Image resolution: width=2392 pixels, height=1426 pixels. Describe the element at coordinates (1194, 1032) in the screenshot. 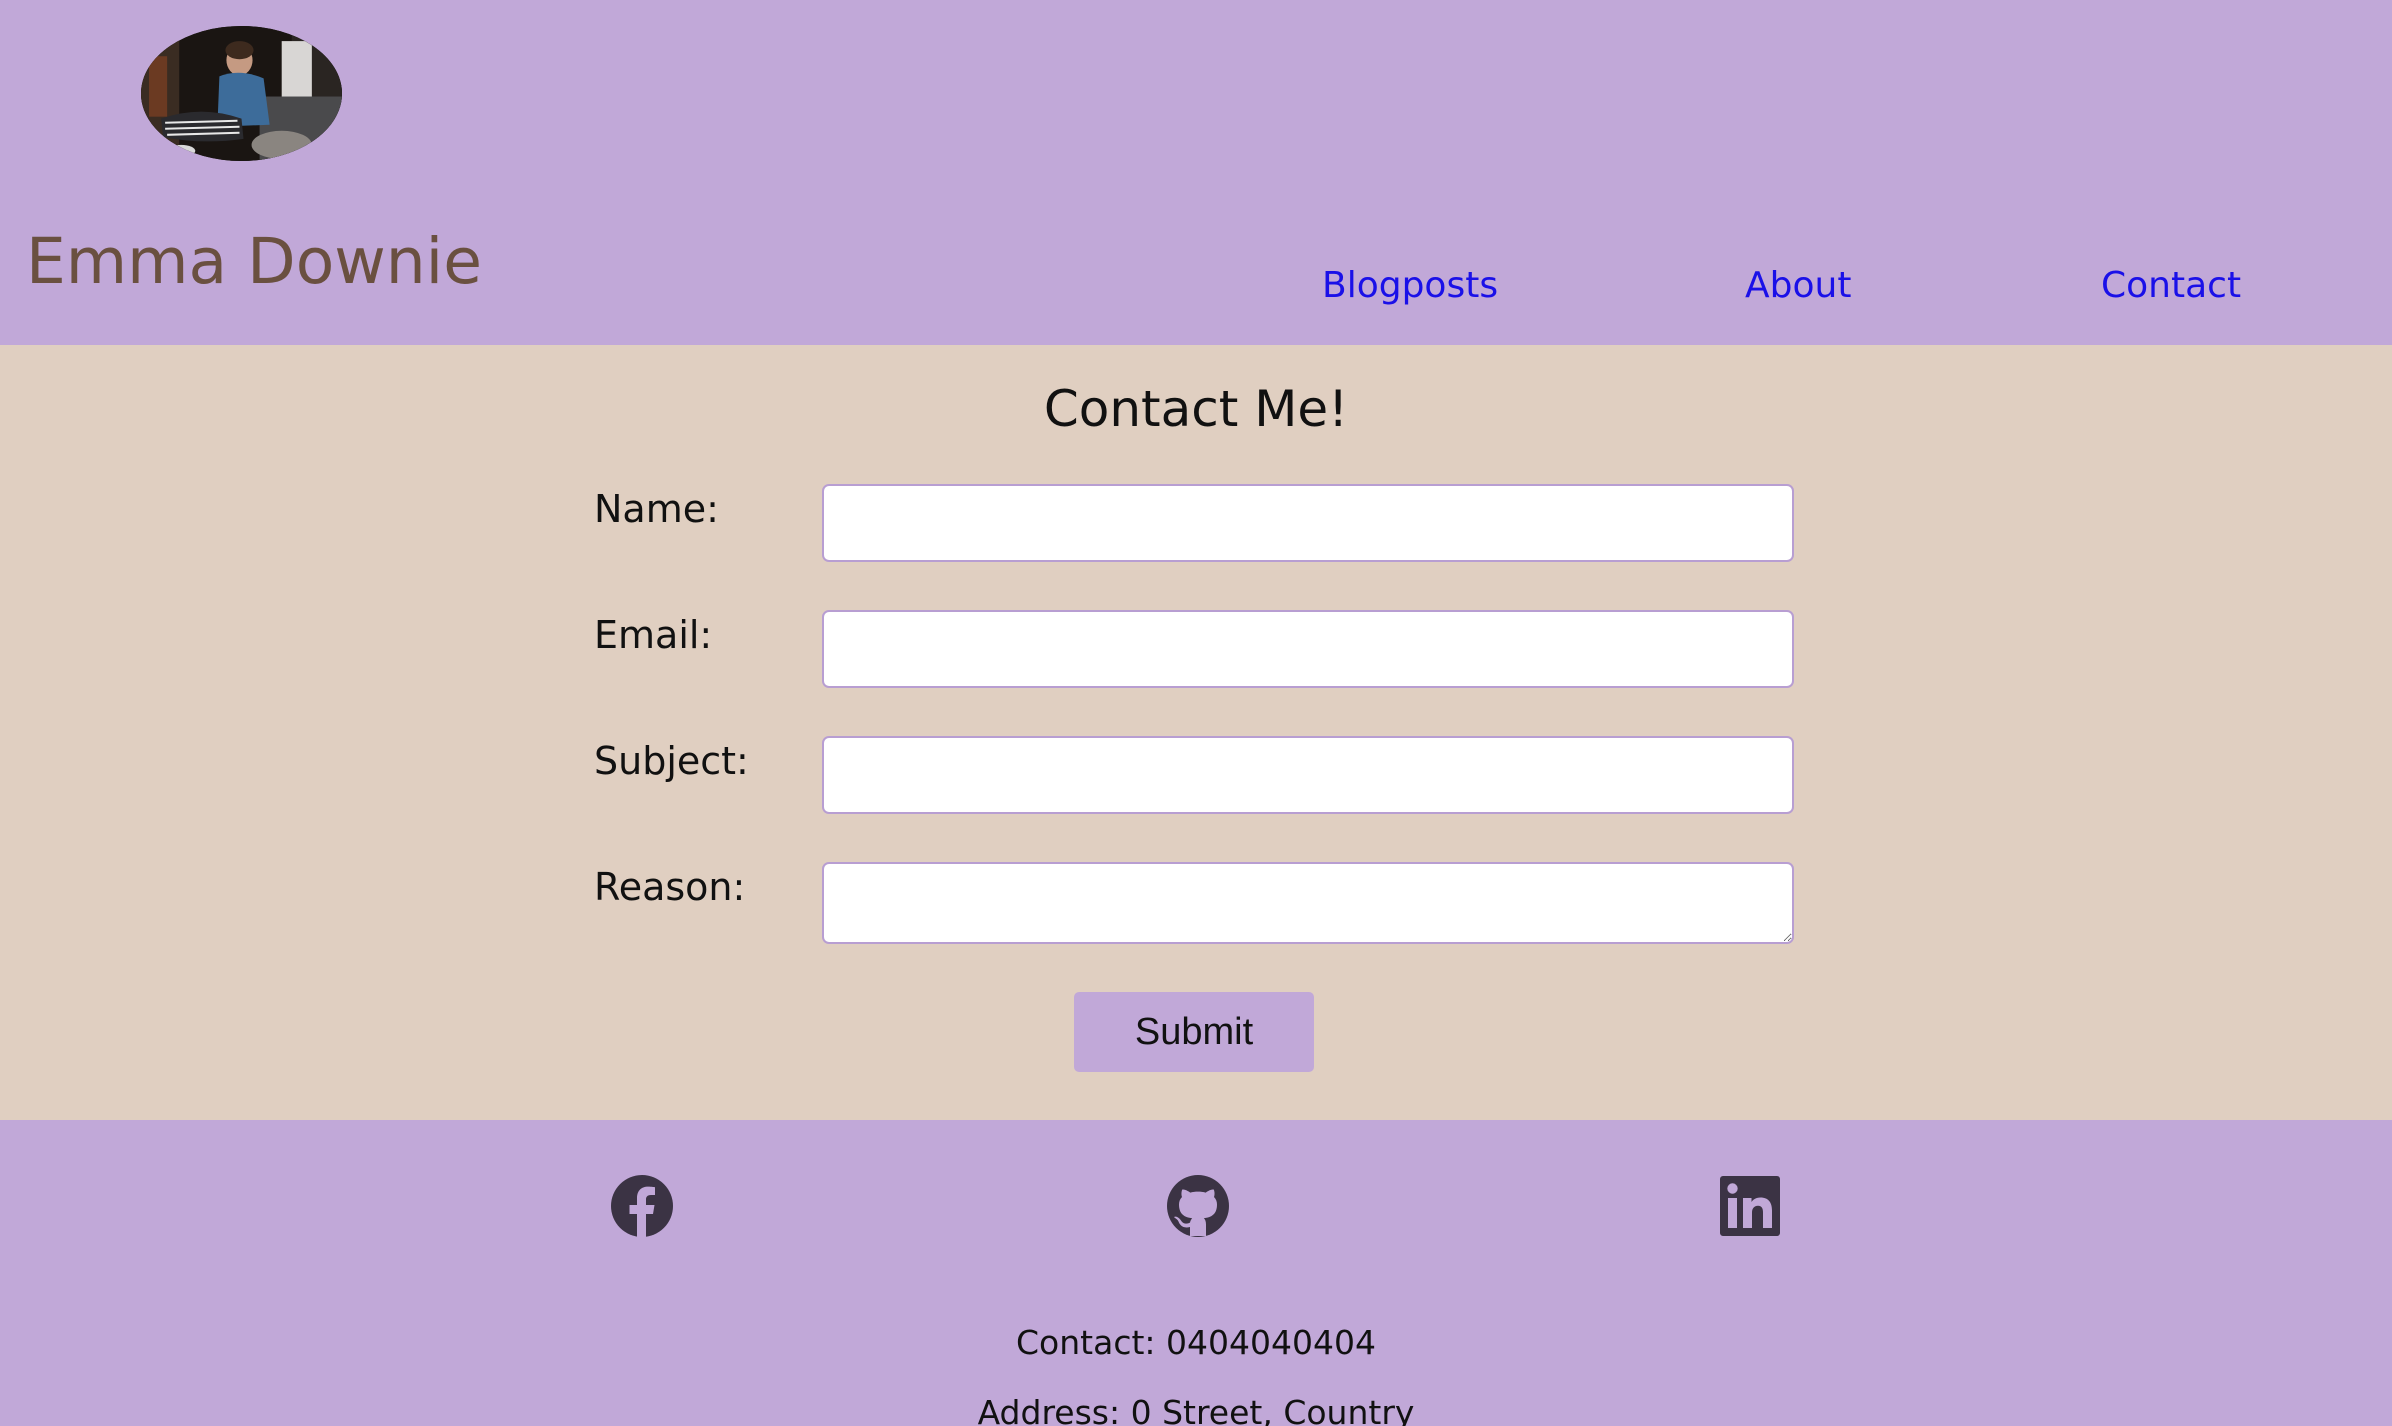

I see `submit-button: Submit` at that location.